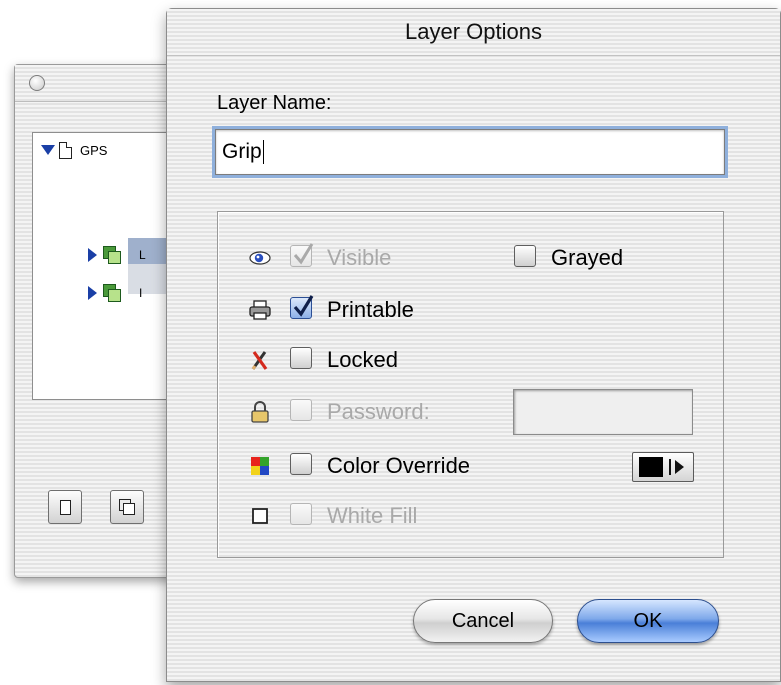 The width and height of the screenshot is (781, 685). What do you see at coordinates (74, 150) in the screenshot?
I see `tree-item-root: GPS` at bounding box center [74, 150].